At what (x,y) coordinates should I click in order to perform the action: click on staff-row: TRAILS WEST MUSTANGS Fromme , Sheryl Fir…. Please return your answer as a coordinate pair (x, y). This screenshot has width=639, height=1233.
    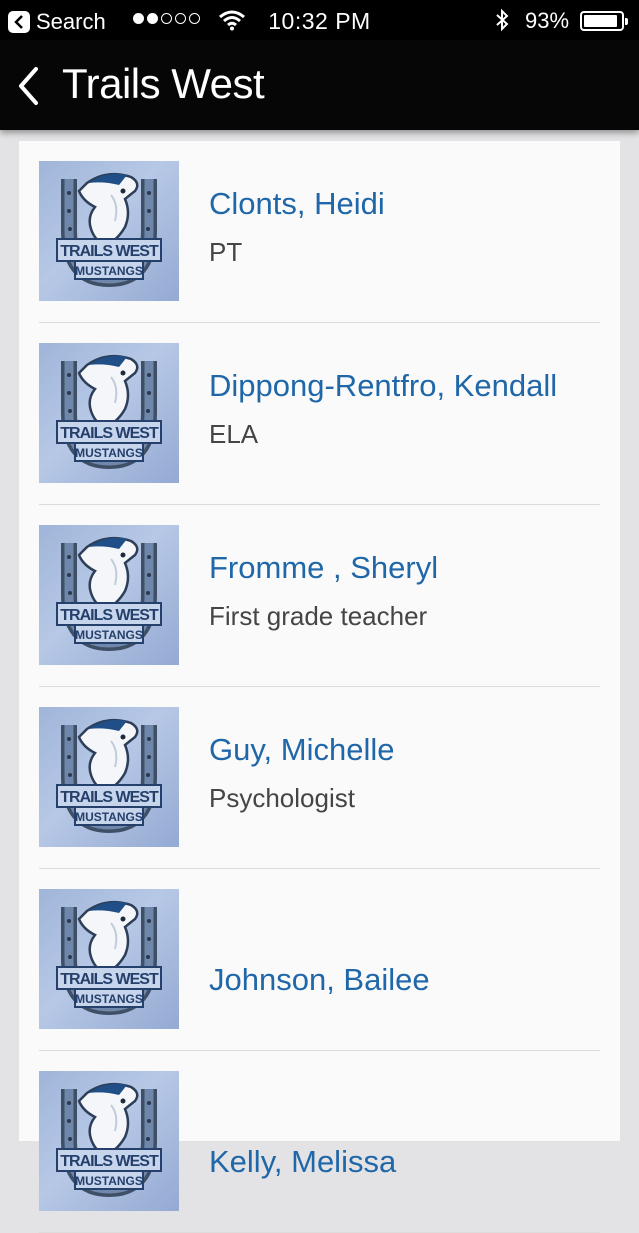
    Looking at the image, I should click on (319, 596).